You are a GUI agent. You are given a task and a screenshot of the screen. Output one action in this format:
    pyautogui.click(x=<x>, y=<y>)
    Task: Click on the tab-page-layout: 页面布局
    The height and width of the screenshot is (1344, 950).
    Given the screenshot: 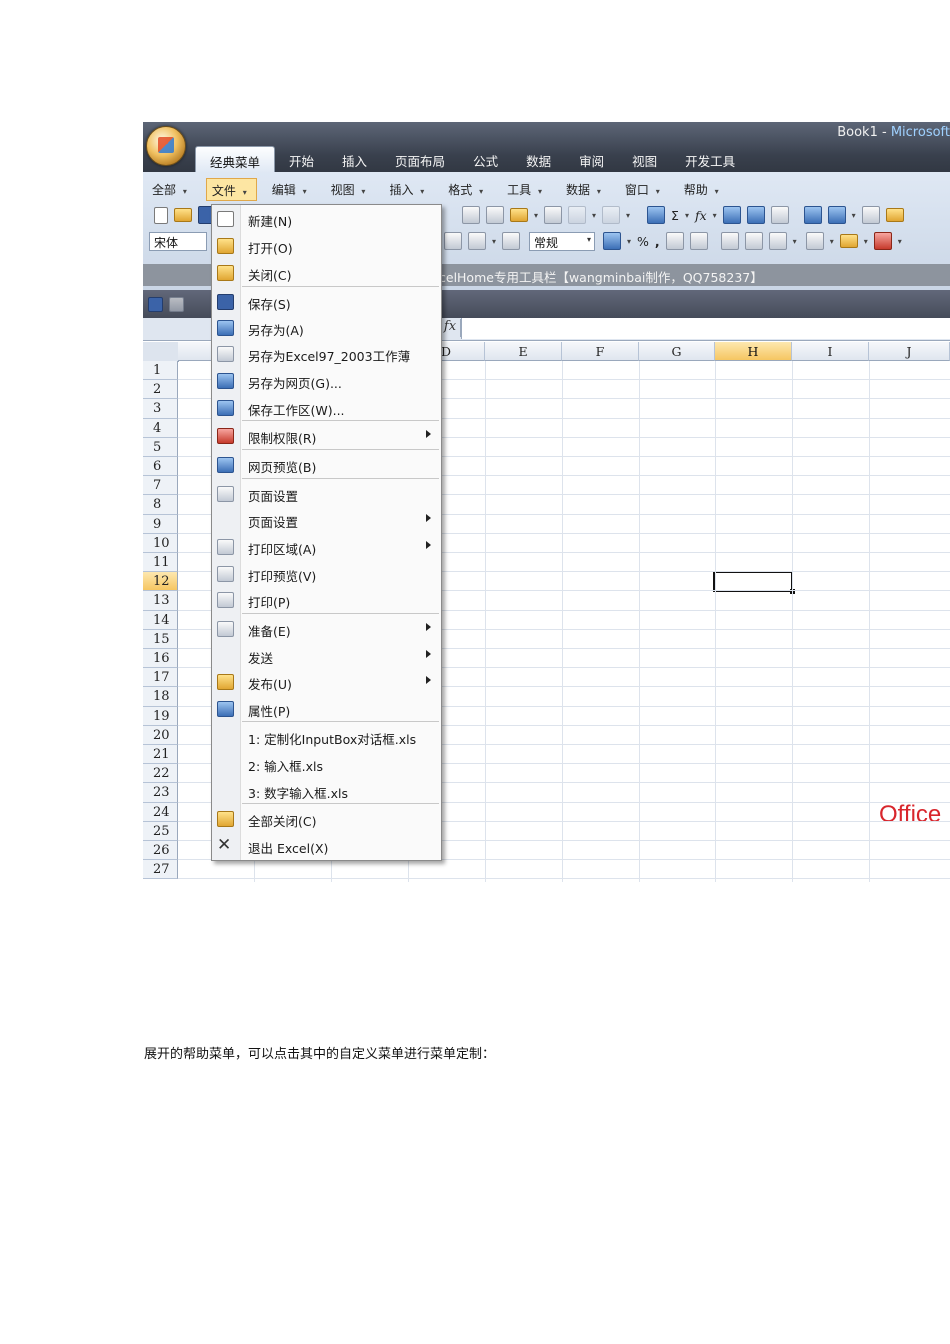 What is the action you would take?
    pyautogui.click(x=420, y=159)
    